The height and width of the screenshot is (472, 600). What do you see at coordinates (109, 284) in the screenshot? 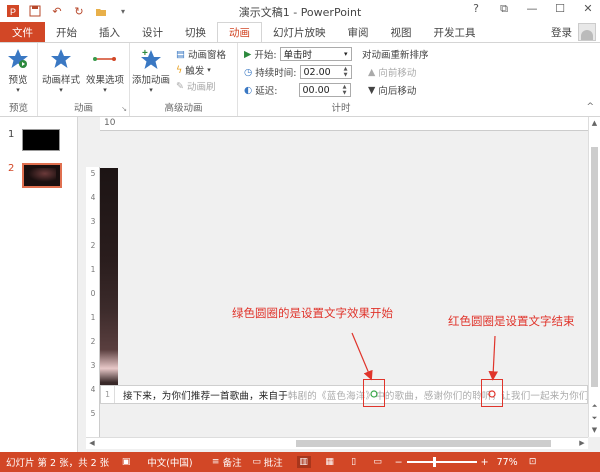
I see `slide-image` at bounding box center [109, 284].